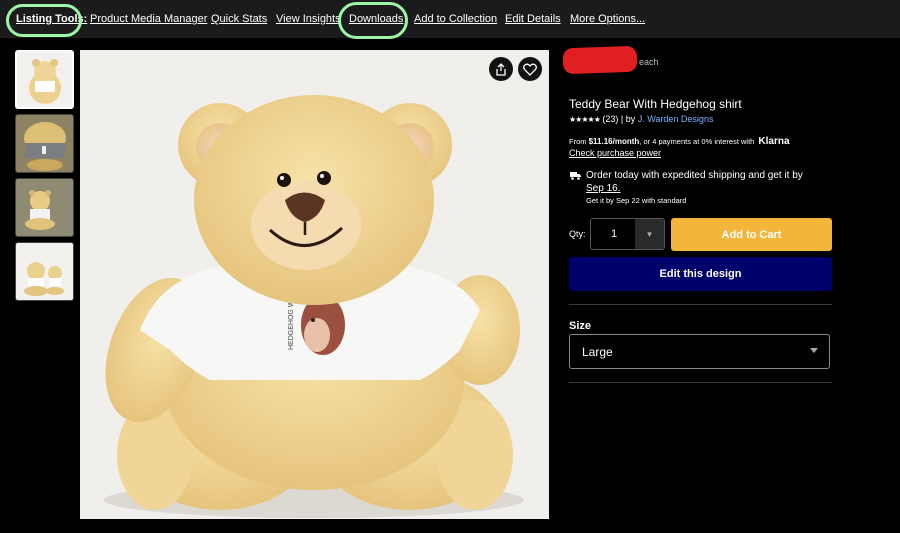 The height and width of the screenshot is (533, 900). I want to click on chevron-down-icon, so click(814, 350).